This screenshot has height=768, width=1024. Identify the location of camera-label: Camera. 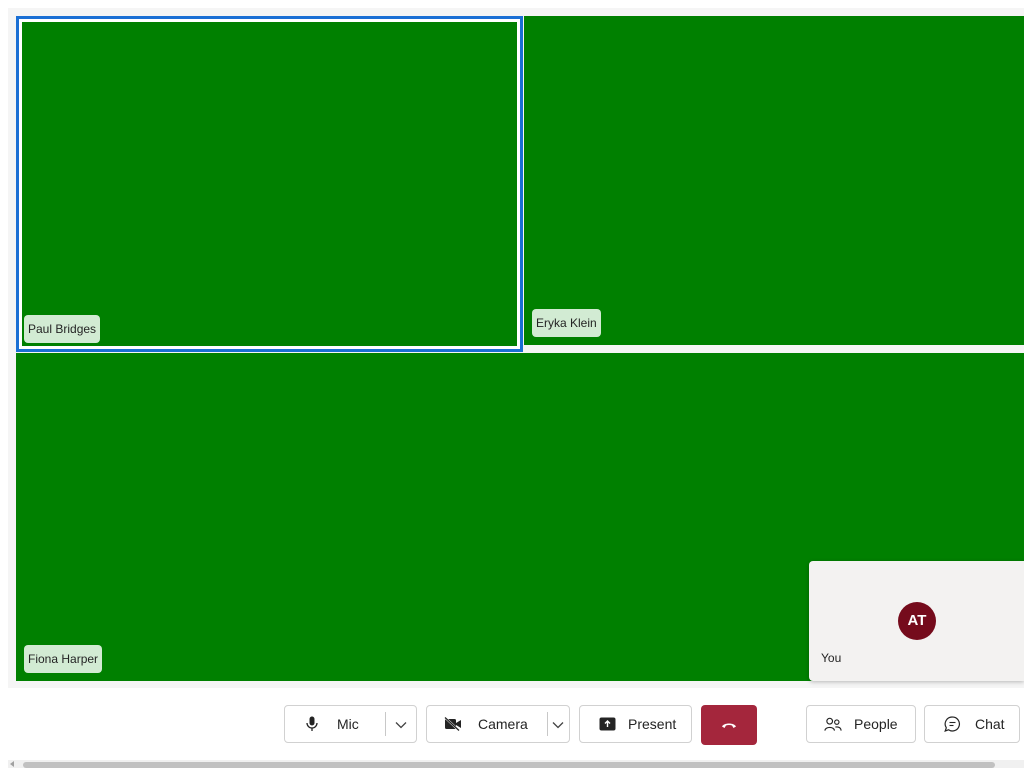
(503, 724).